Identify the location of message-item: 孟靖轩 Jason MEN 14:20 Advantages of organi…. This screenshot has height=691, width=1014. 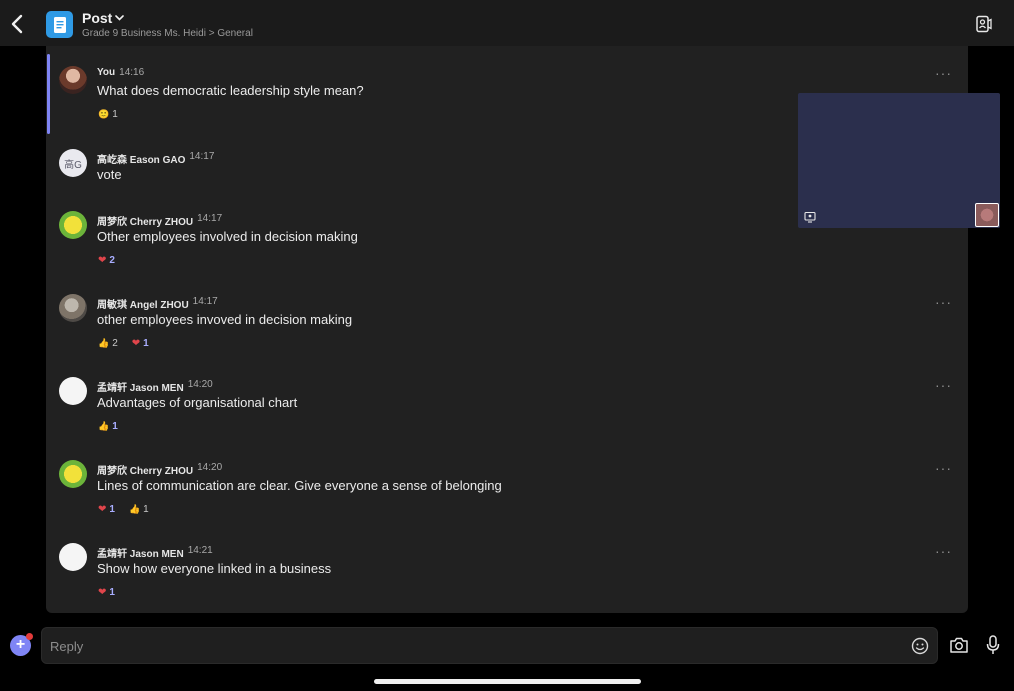
(507, 408).